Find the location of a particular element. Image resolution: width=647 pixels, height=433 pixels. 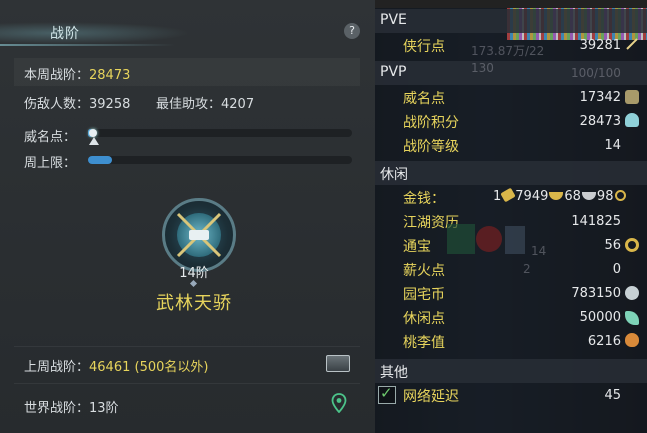

jianghu-exp-value: 141825 is located at coordinates (596, 221).